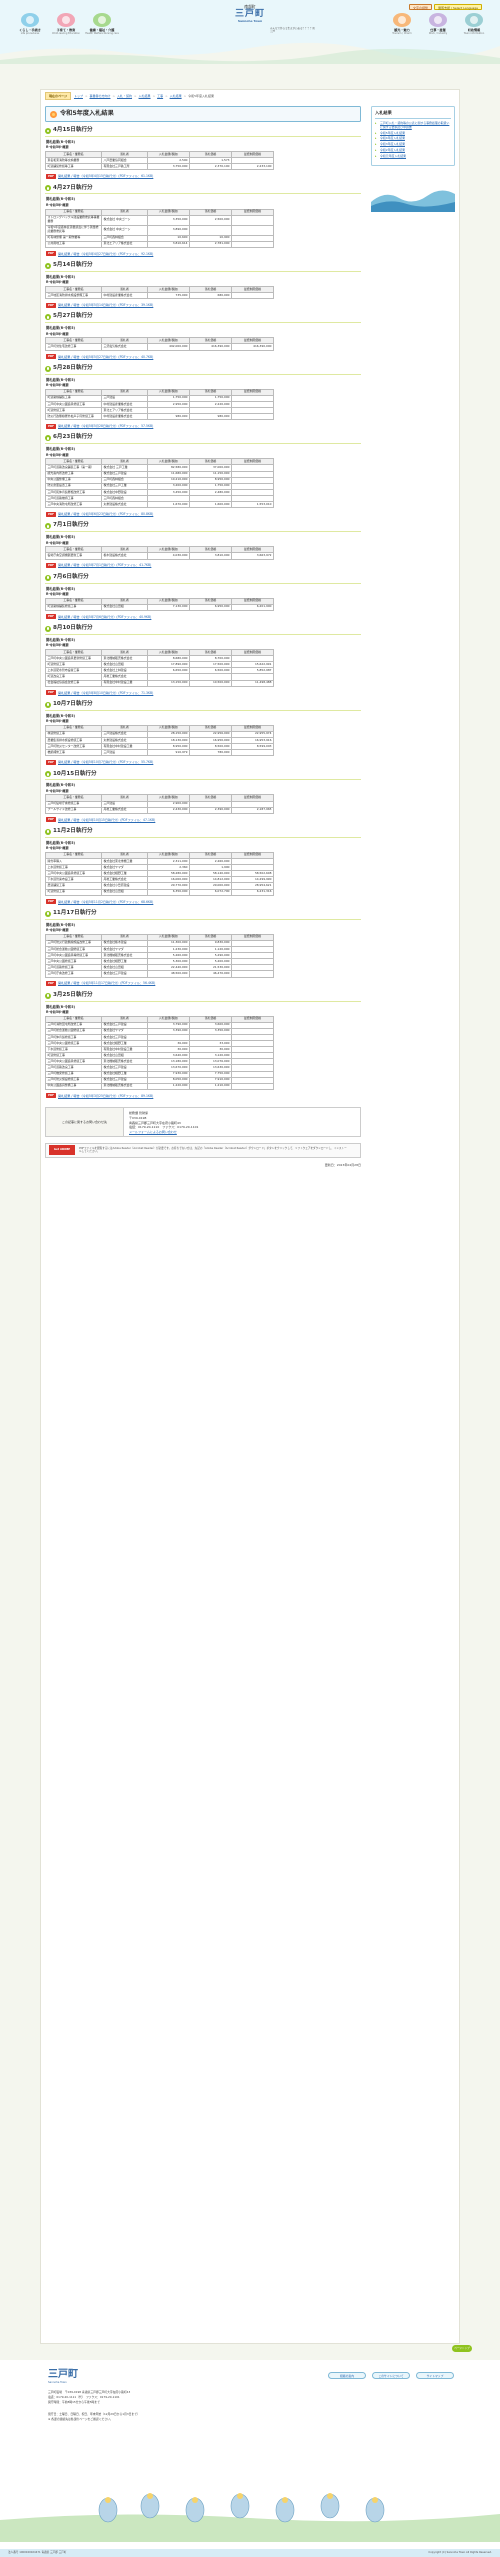 This screenshot has width=500, height=2557. What do you see at coordinates (105, 762) in the screenshot?
I see `pdf-download-link: 開札結果 / 報告（令和5年10月7日執行分）(PDFファイル：55.7KB)` at bounding box center [105, 762].